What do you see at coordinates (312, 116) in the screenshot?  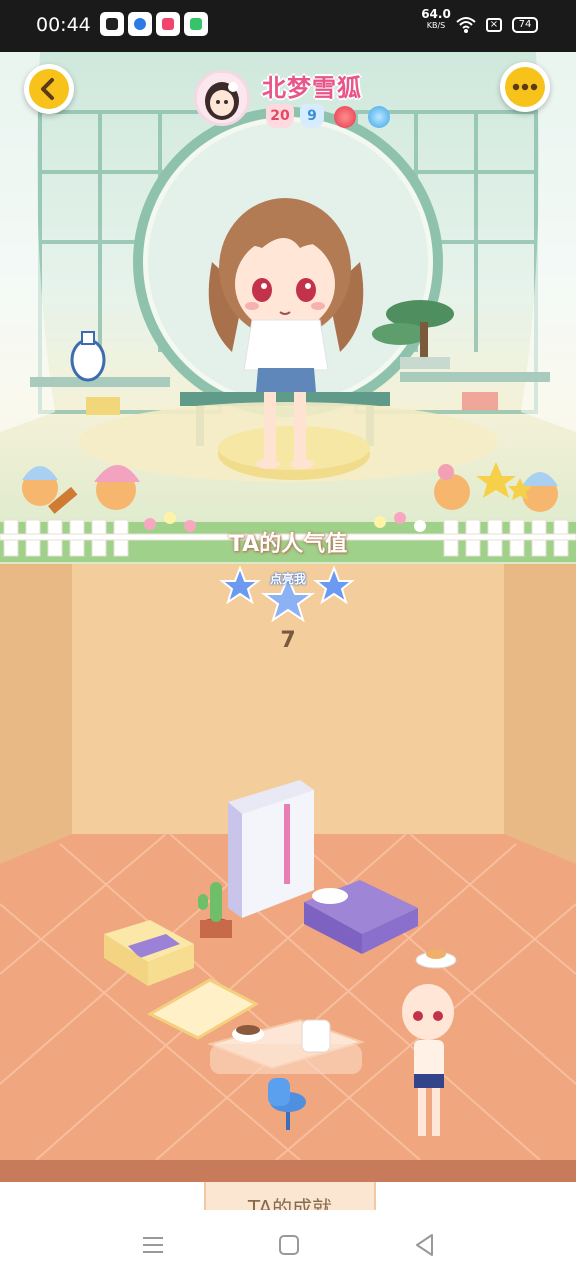 I see `level-badge-blue: 9` at bounding box center [312, 116].